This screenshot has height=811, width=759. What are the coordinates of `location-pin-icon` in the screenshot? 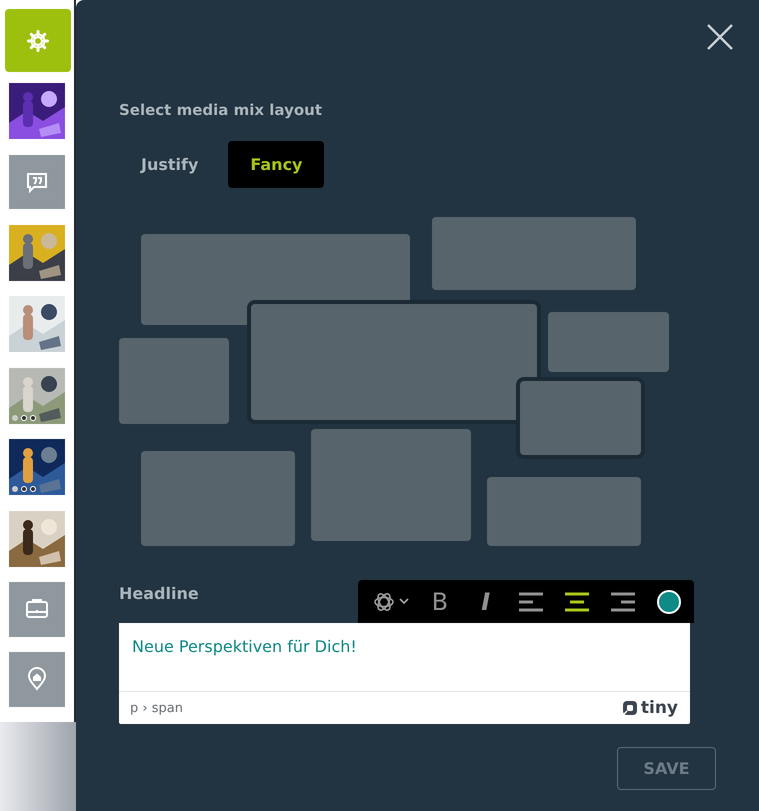 It's located at (37, 679).